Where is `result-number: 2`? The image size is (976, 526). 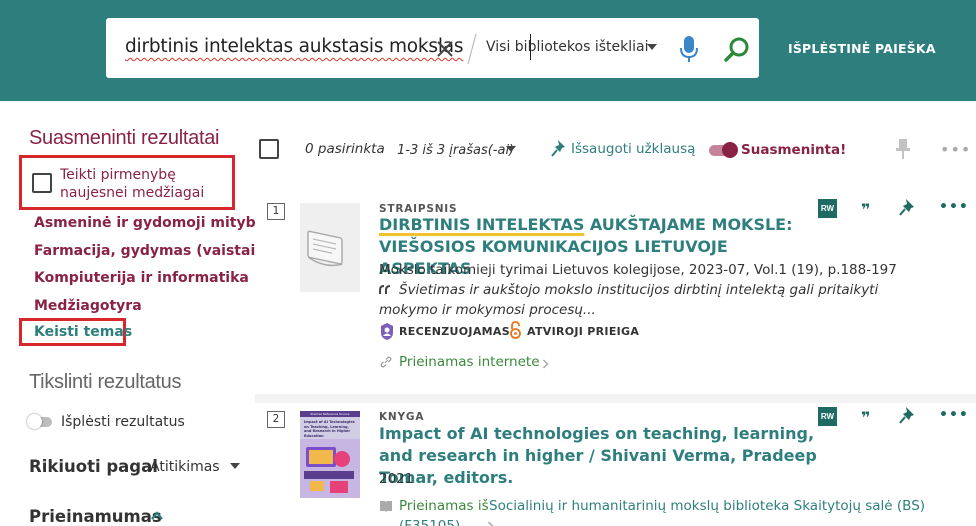 result-number: 2 is located at coordinates (276, 419).